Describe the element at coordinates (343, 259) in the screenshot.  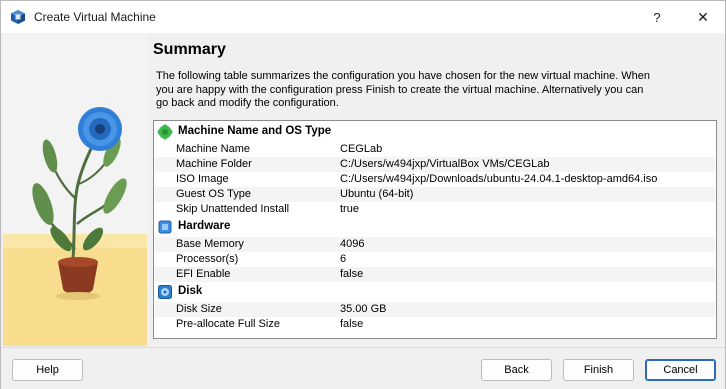
I see `row-value: 6` at that location.